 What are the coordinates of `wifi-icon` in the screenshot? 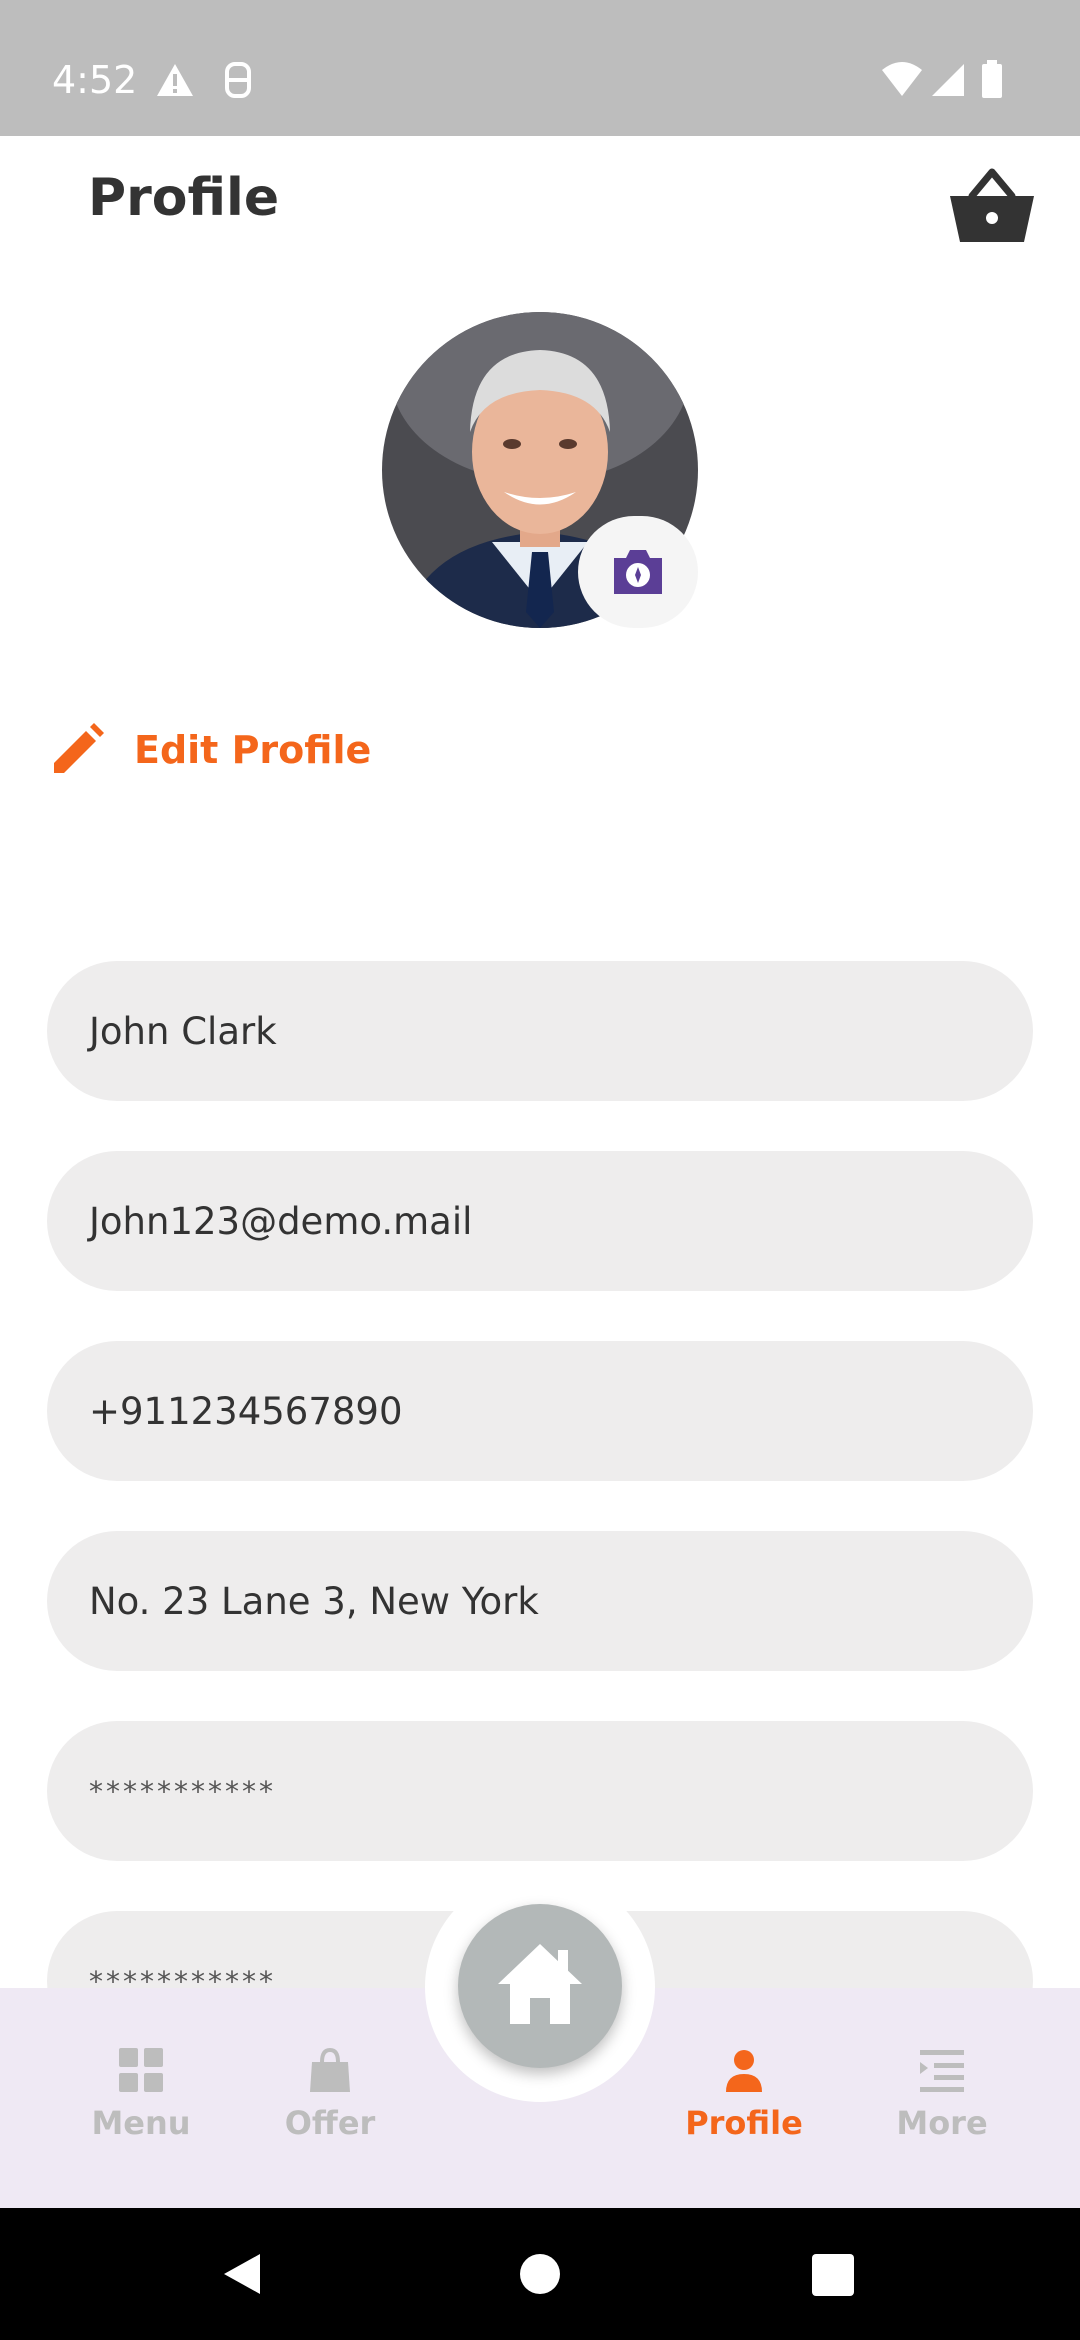 It's located at (902, 79).